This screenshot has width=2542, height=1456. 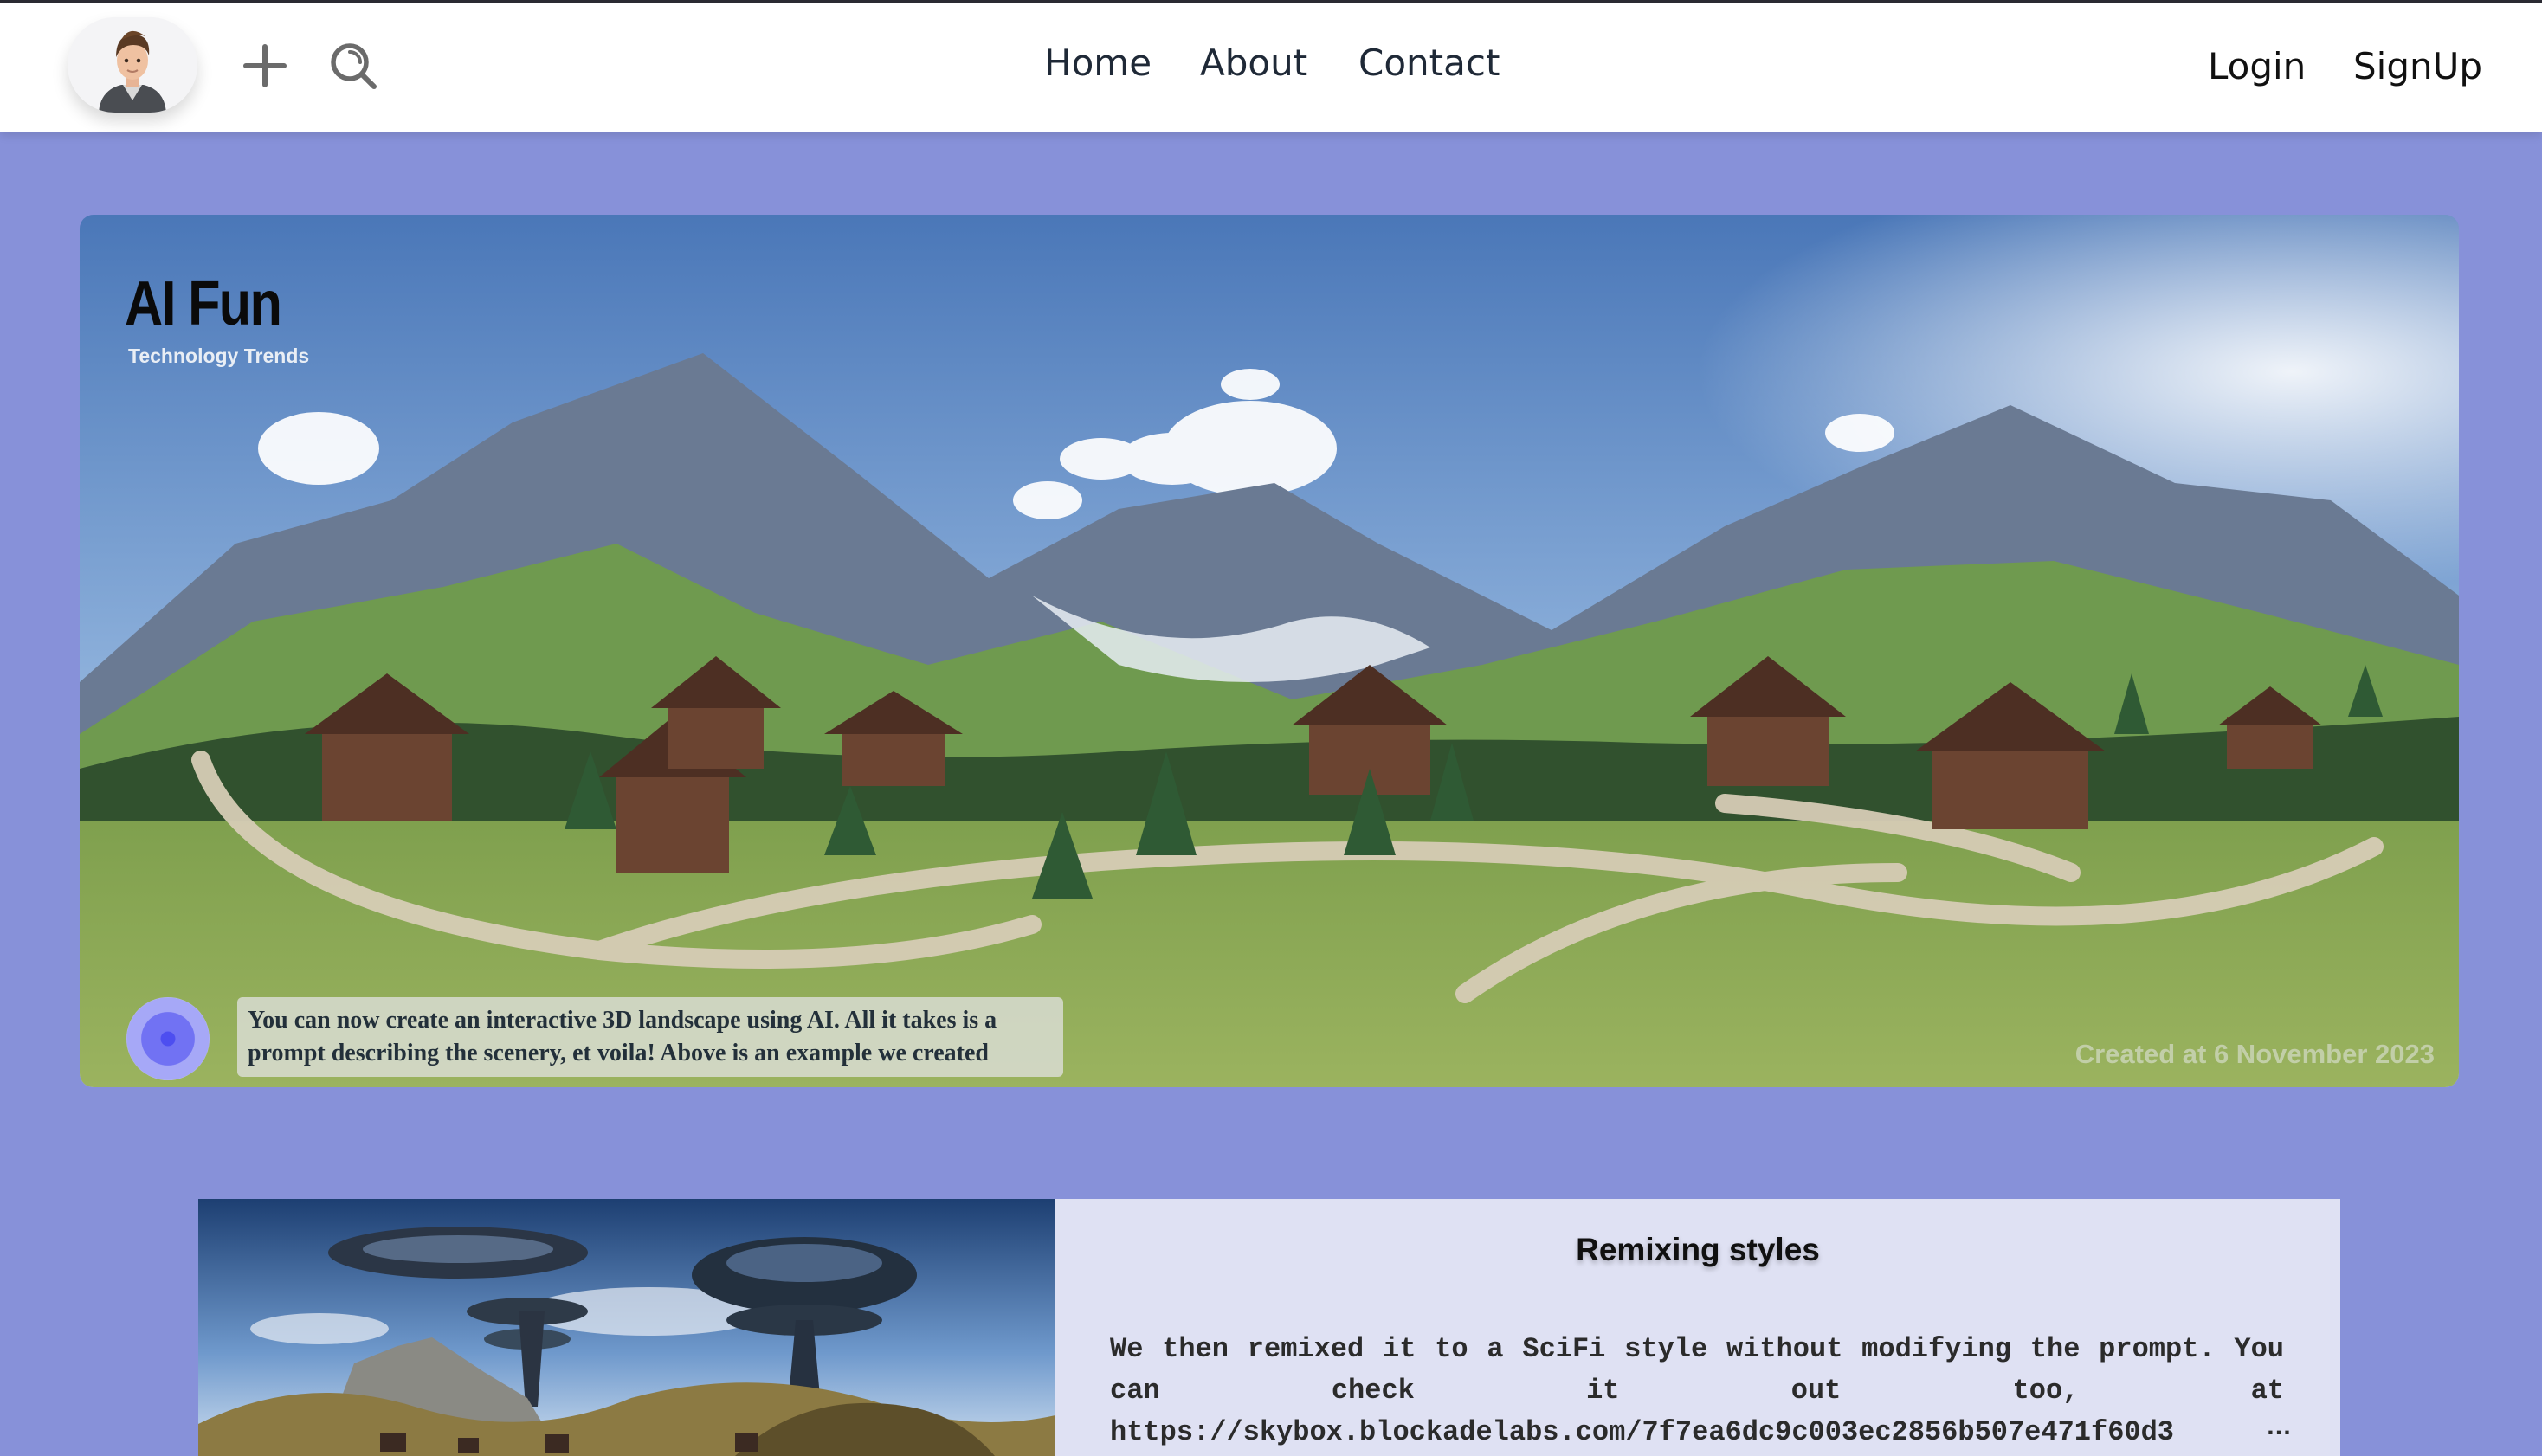 I want to click on avatar-illustration, so click(x=132, y=65).